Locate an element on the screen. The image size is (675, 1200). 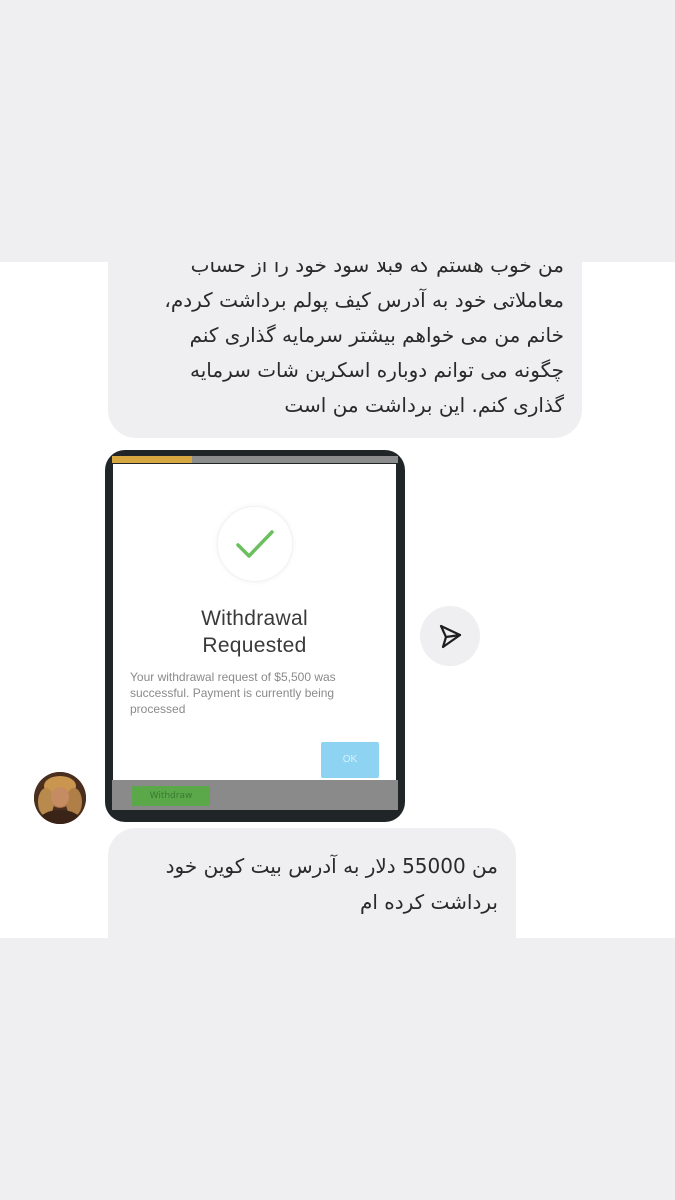
message-line: من خوب هستم که قبلا سود خود را از حساب is located at coordinates (377, 269).